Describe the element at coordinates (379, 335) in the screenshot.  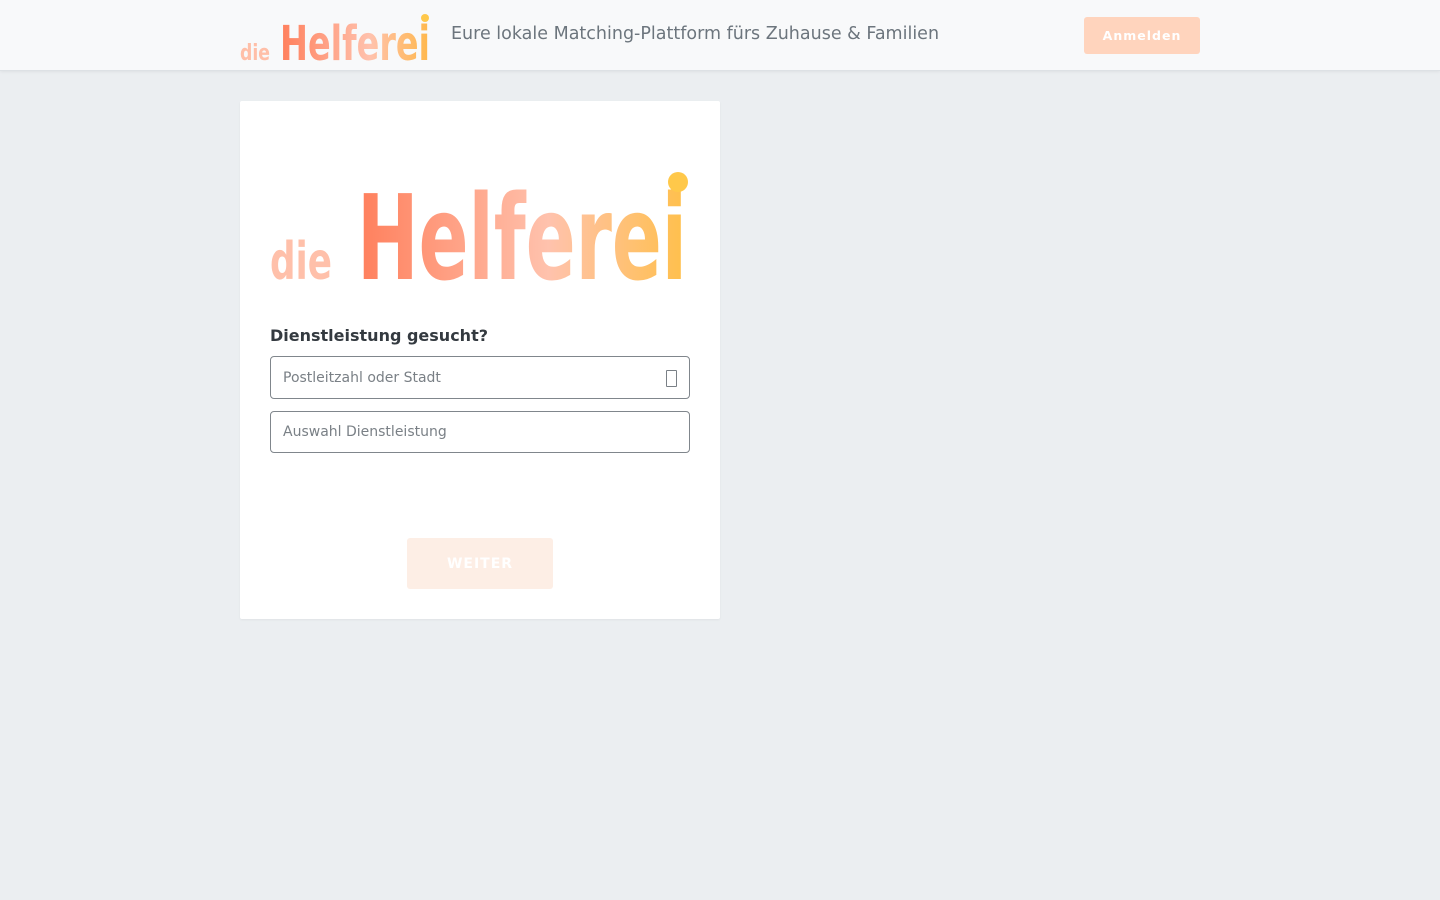
I see `search-heading: Dienstleistung gesucht?` at that location.